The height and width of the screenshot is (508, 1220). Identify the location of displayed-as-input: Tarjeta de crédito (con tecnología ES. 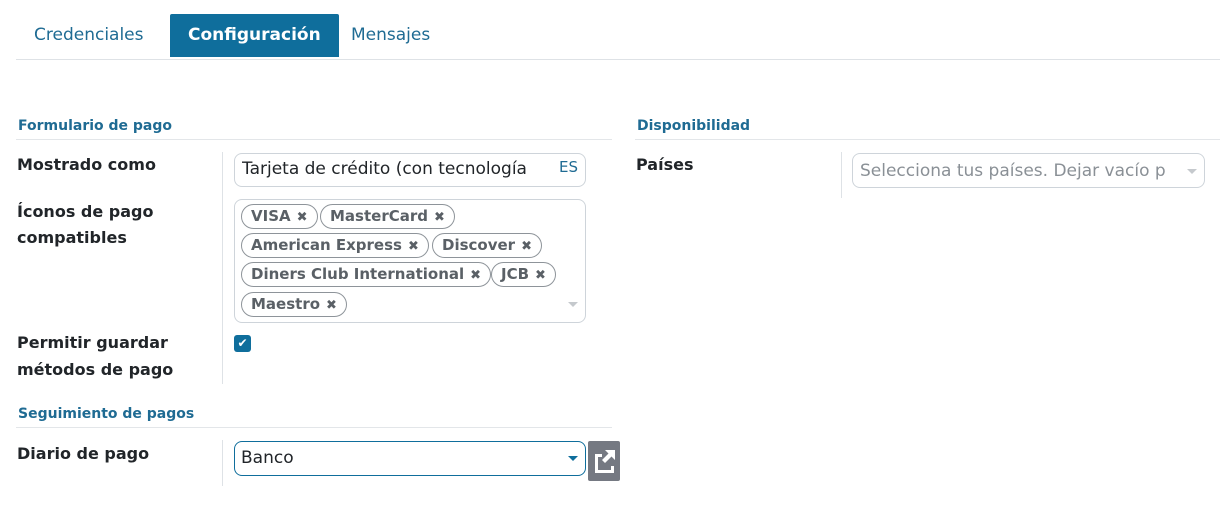
(410, 170).